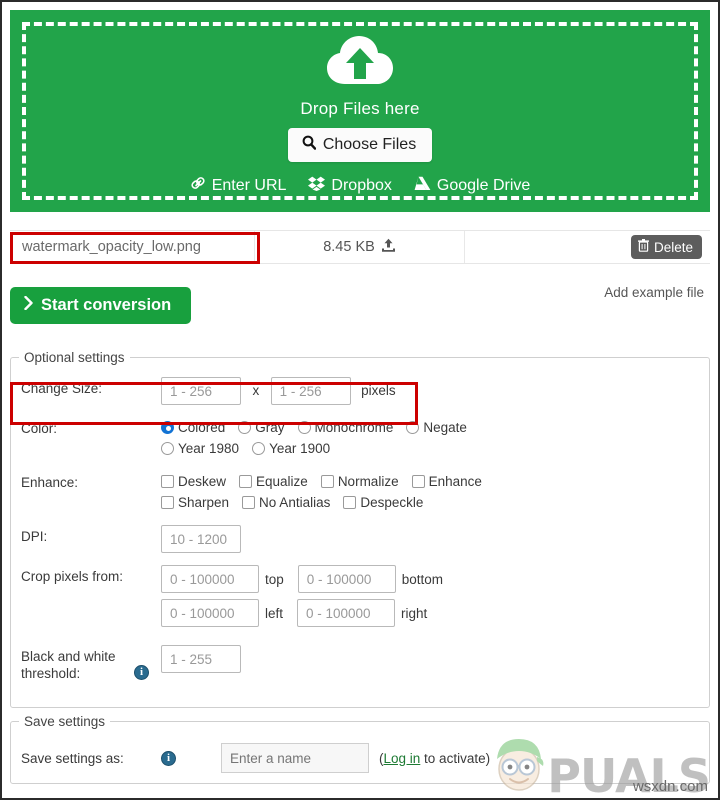 This screenshot has height=803, width=720. Describe the element at coordinates (654, 292) in the screenshot. I see `add-example-file-link: Add example file` at that location.